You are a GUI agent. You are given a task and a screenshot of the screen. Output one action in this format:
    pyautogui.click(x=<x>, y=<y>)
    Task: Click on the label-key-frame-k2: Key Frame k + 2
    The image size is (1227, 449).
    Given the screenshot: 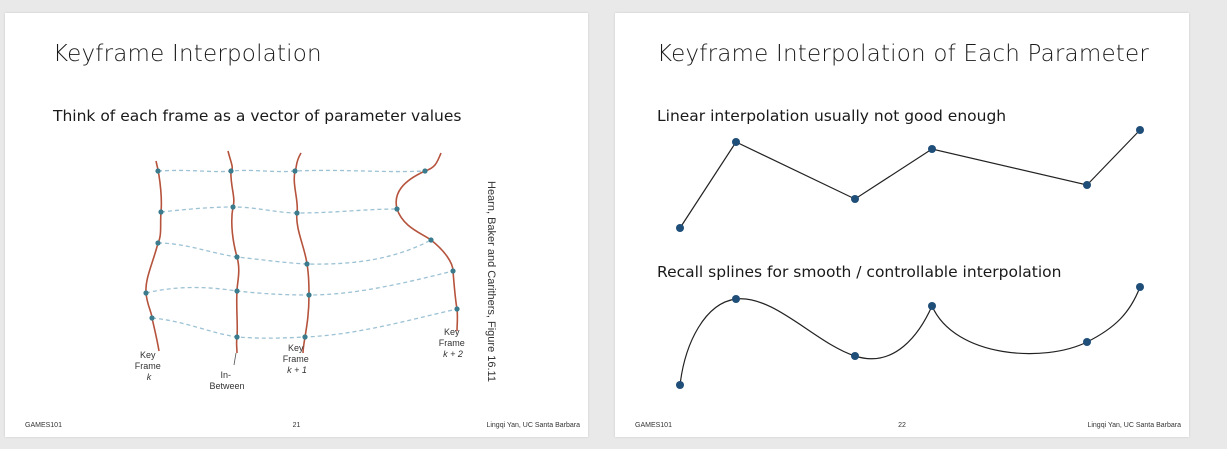 What is the action you would take?
    pyautogui.click(x=453, y=343)
    